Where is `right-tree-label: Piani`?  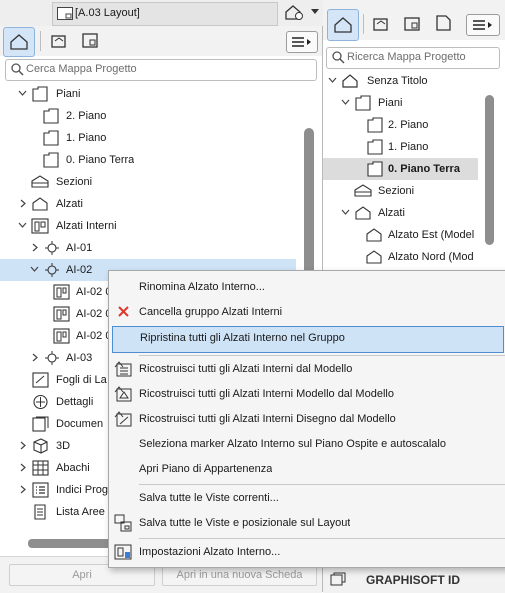
right-tree-label: Piani is located at coordinates (390, 103).